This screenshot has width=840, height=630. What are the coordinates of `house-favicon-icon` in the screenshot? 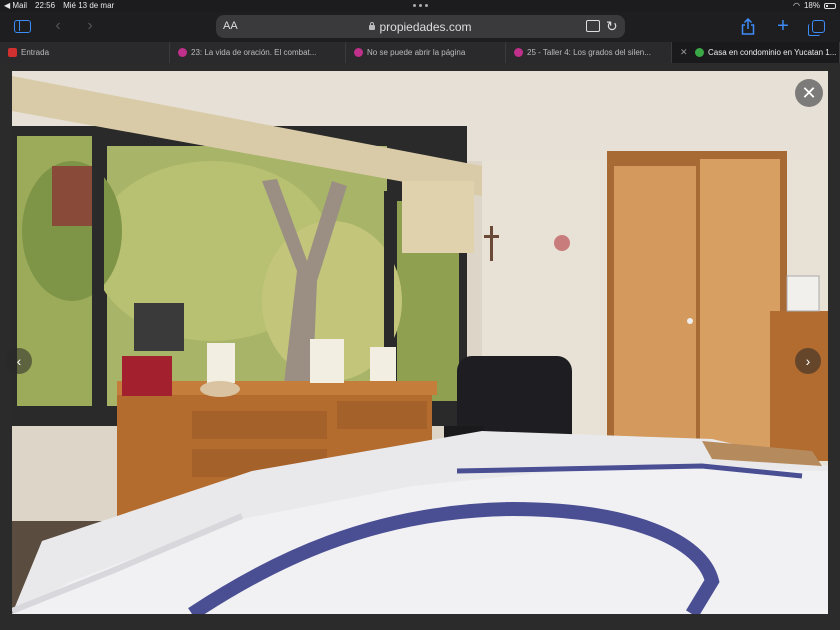 It's located at (699, 52).